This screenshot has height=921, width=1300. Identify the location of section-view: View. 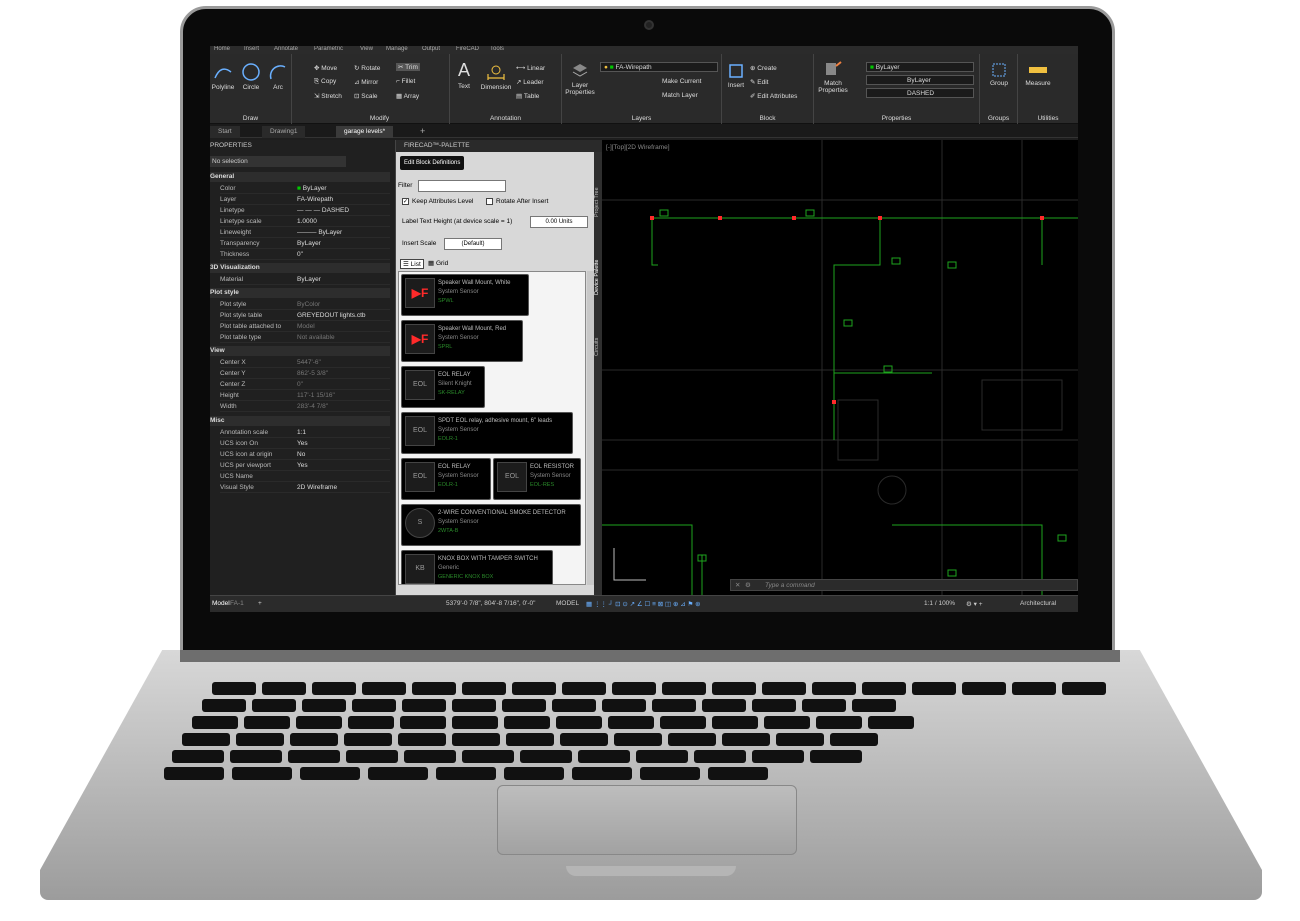
(300, 351).